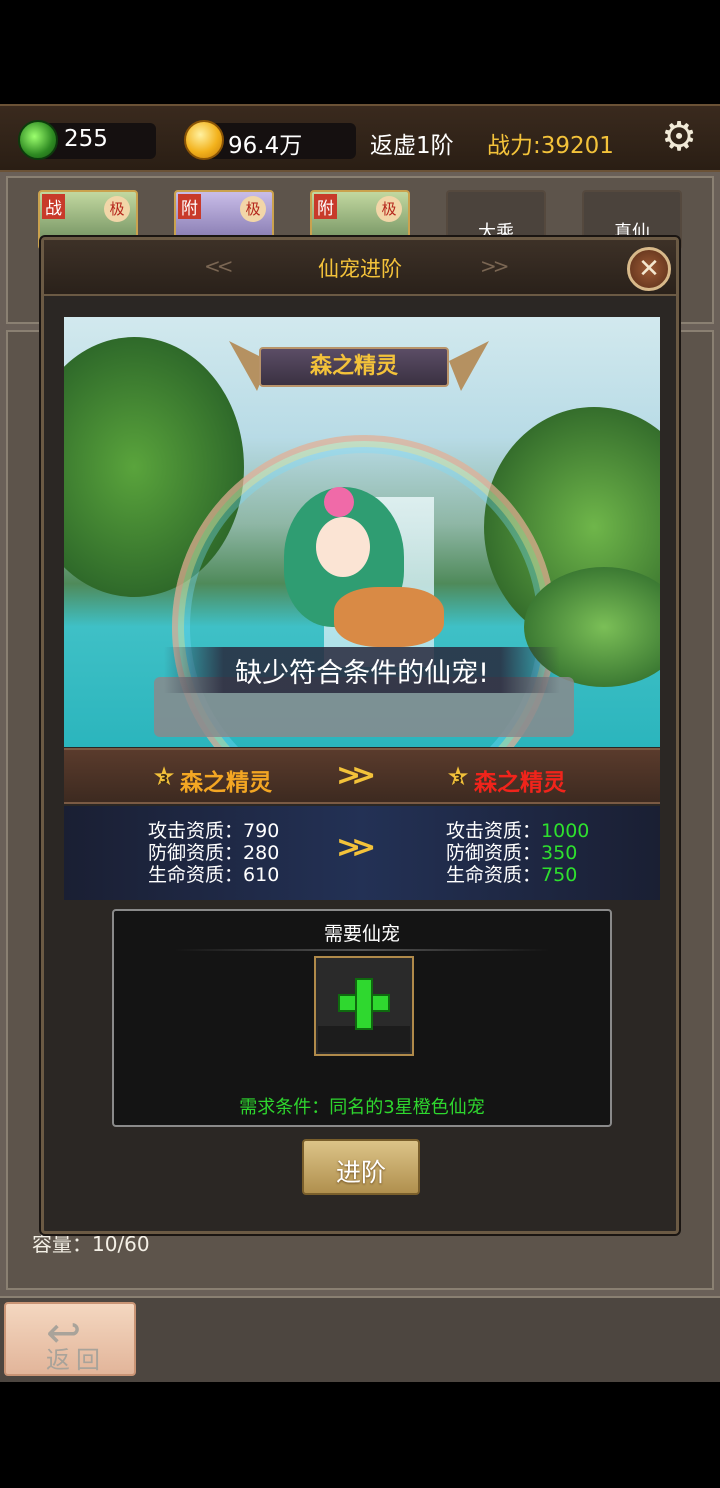  What do you see at coordinates (559, 875) in the screenshot?
I see `stat-value: 750` at bounding box center [559, 875].